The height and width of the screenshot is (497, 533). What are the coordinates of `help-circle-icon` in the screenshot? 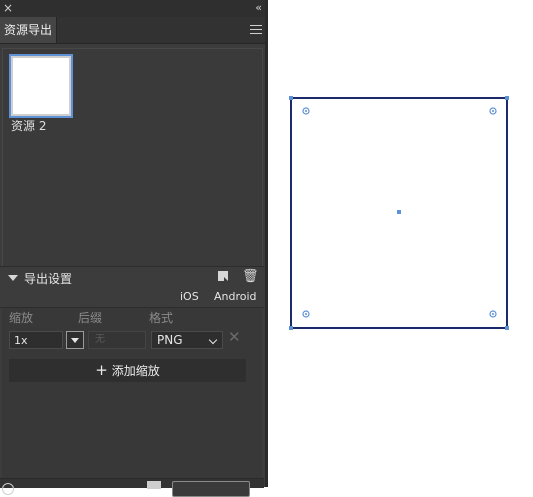 It's located at (8, 489).